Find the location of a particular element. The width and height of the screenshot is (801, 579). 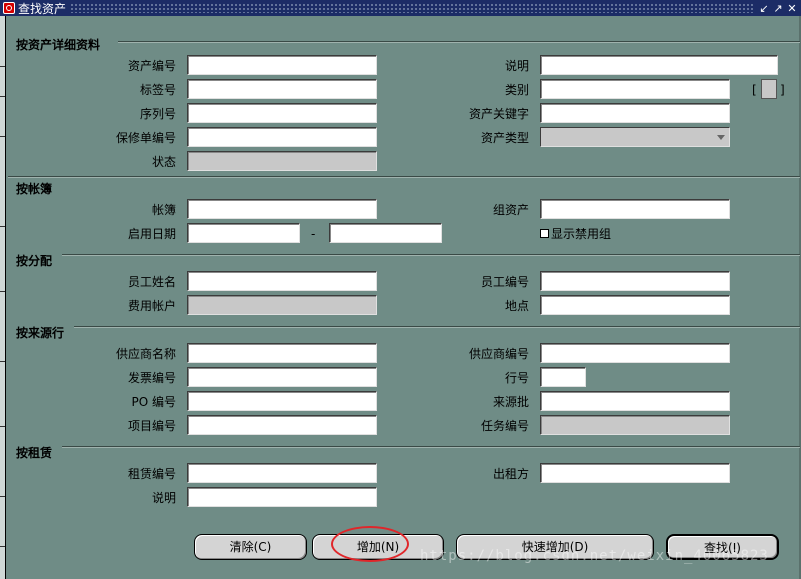

label-status: 状态 is located at coordinates (163, 162).